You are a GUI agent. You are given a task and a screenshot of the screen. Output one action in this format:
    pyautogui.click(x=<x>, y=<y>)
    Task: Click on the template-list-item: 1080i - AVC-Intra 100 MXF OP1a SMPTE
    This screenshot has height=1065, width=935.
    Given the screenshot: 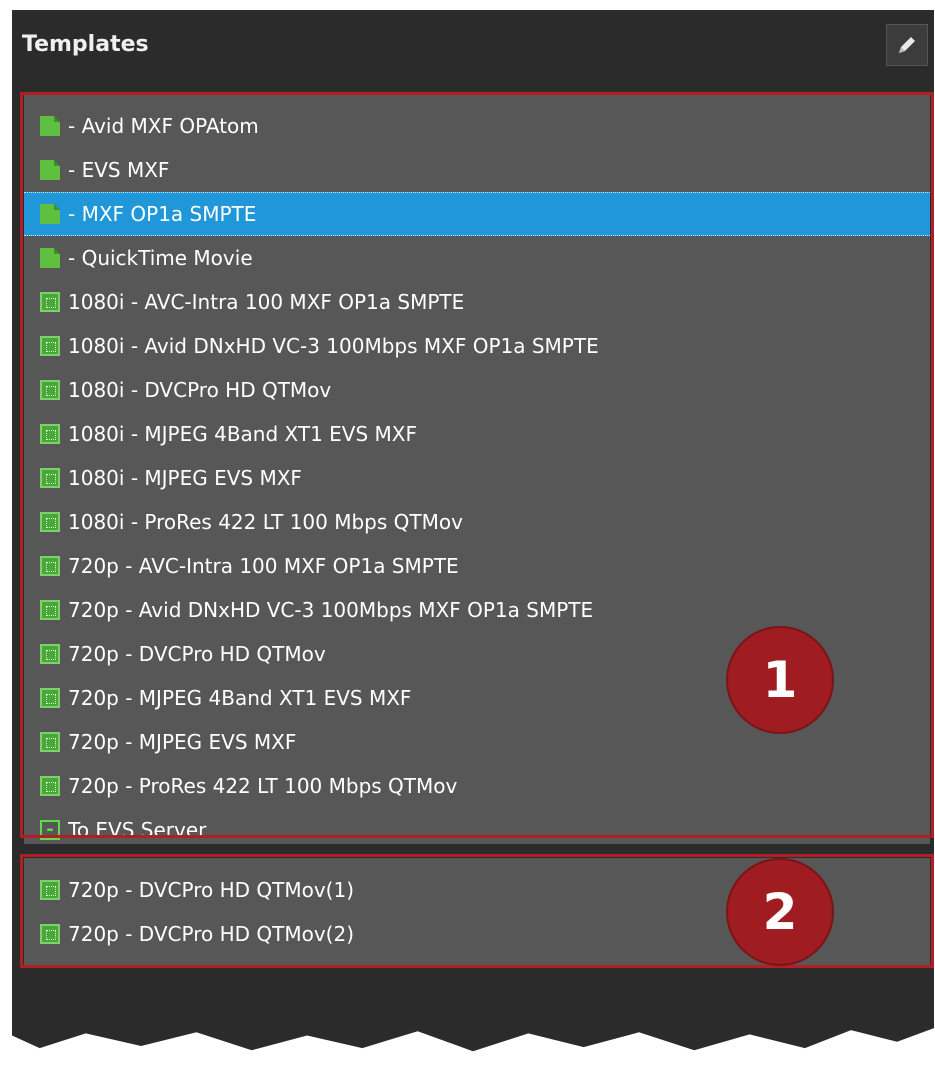 What is the action you would take?
    pyautogui.click(x=477, y=302)
    